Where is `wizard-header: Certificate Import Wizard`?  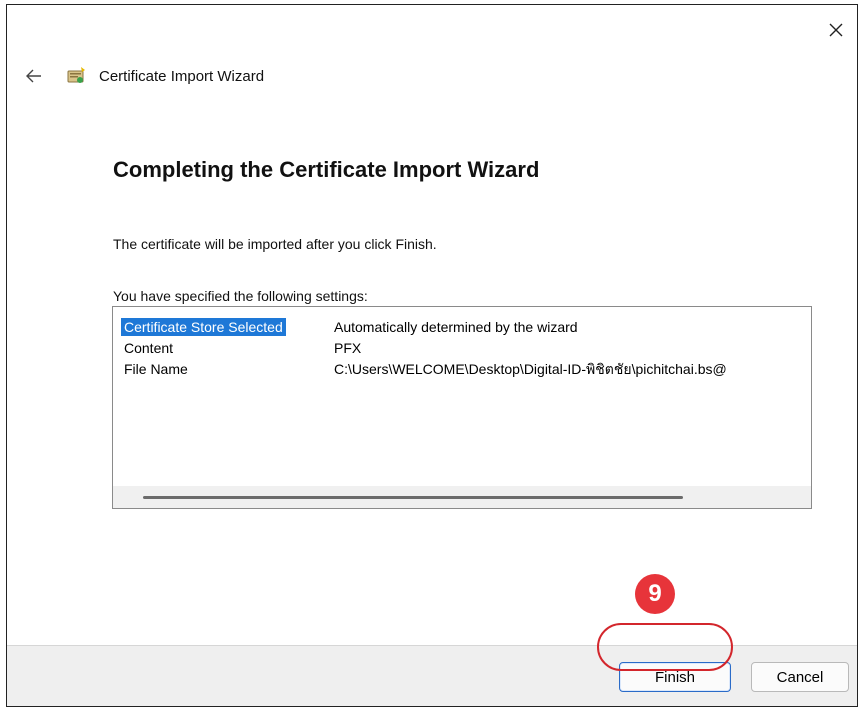 wizard-header: Certificate Import Wizard is located at coordinates (142, 76).